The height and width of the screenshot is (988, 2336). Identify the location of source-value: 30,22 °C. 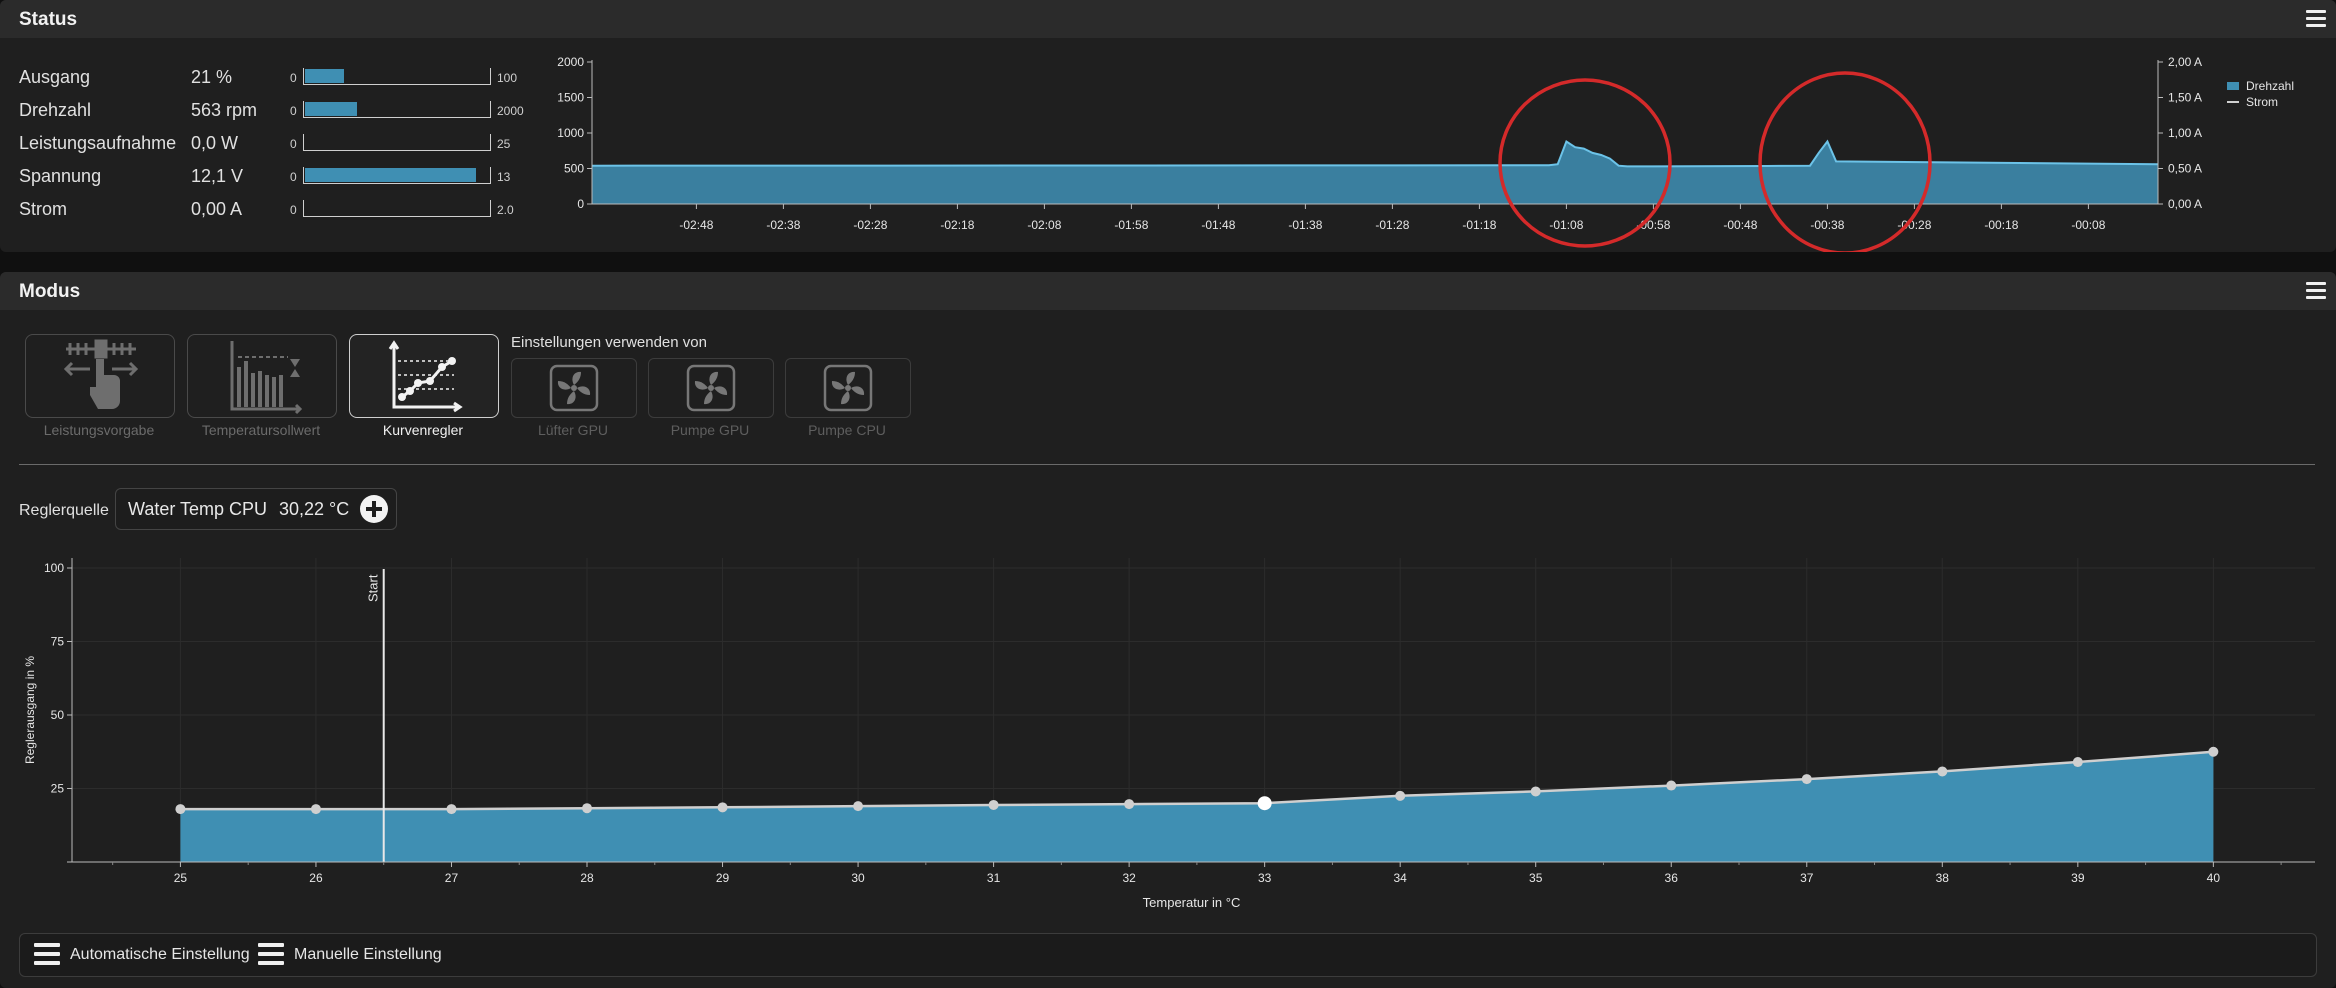
(314, 509).